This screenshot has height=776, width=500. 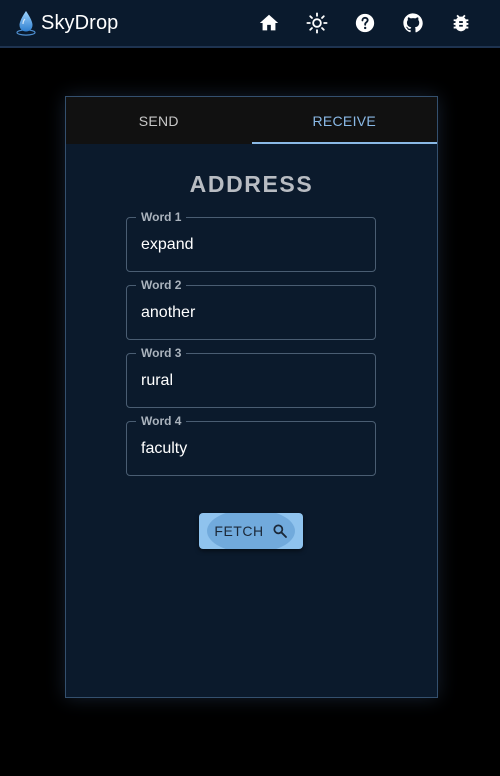 I want to click on github-button, so click(x=413, y=23).